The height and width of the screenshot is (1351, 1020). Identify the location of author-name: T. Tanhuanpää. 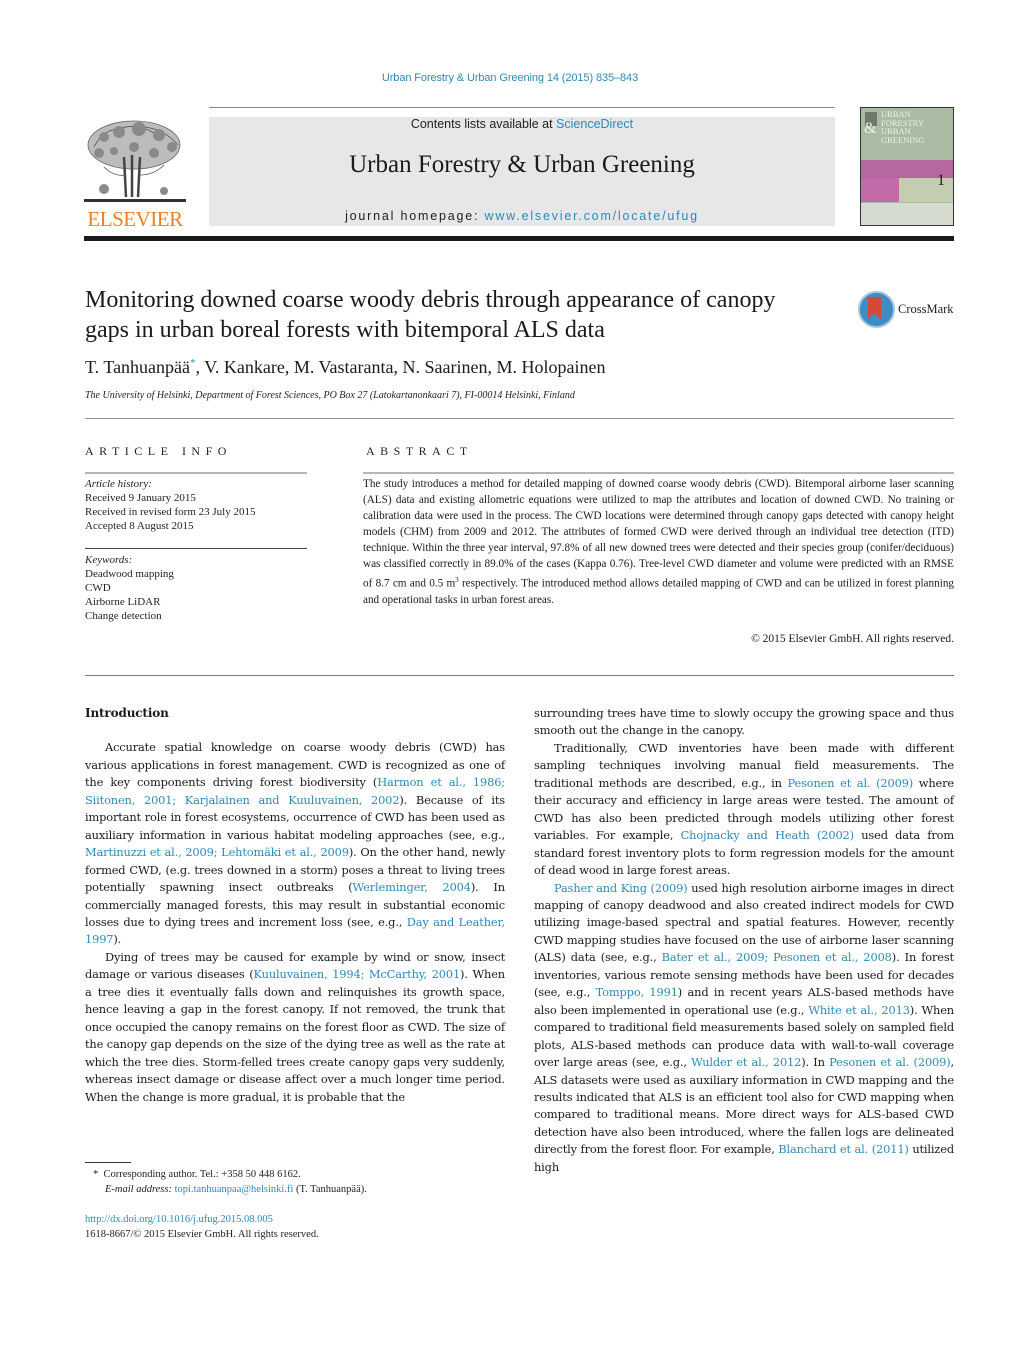
(137, 367).